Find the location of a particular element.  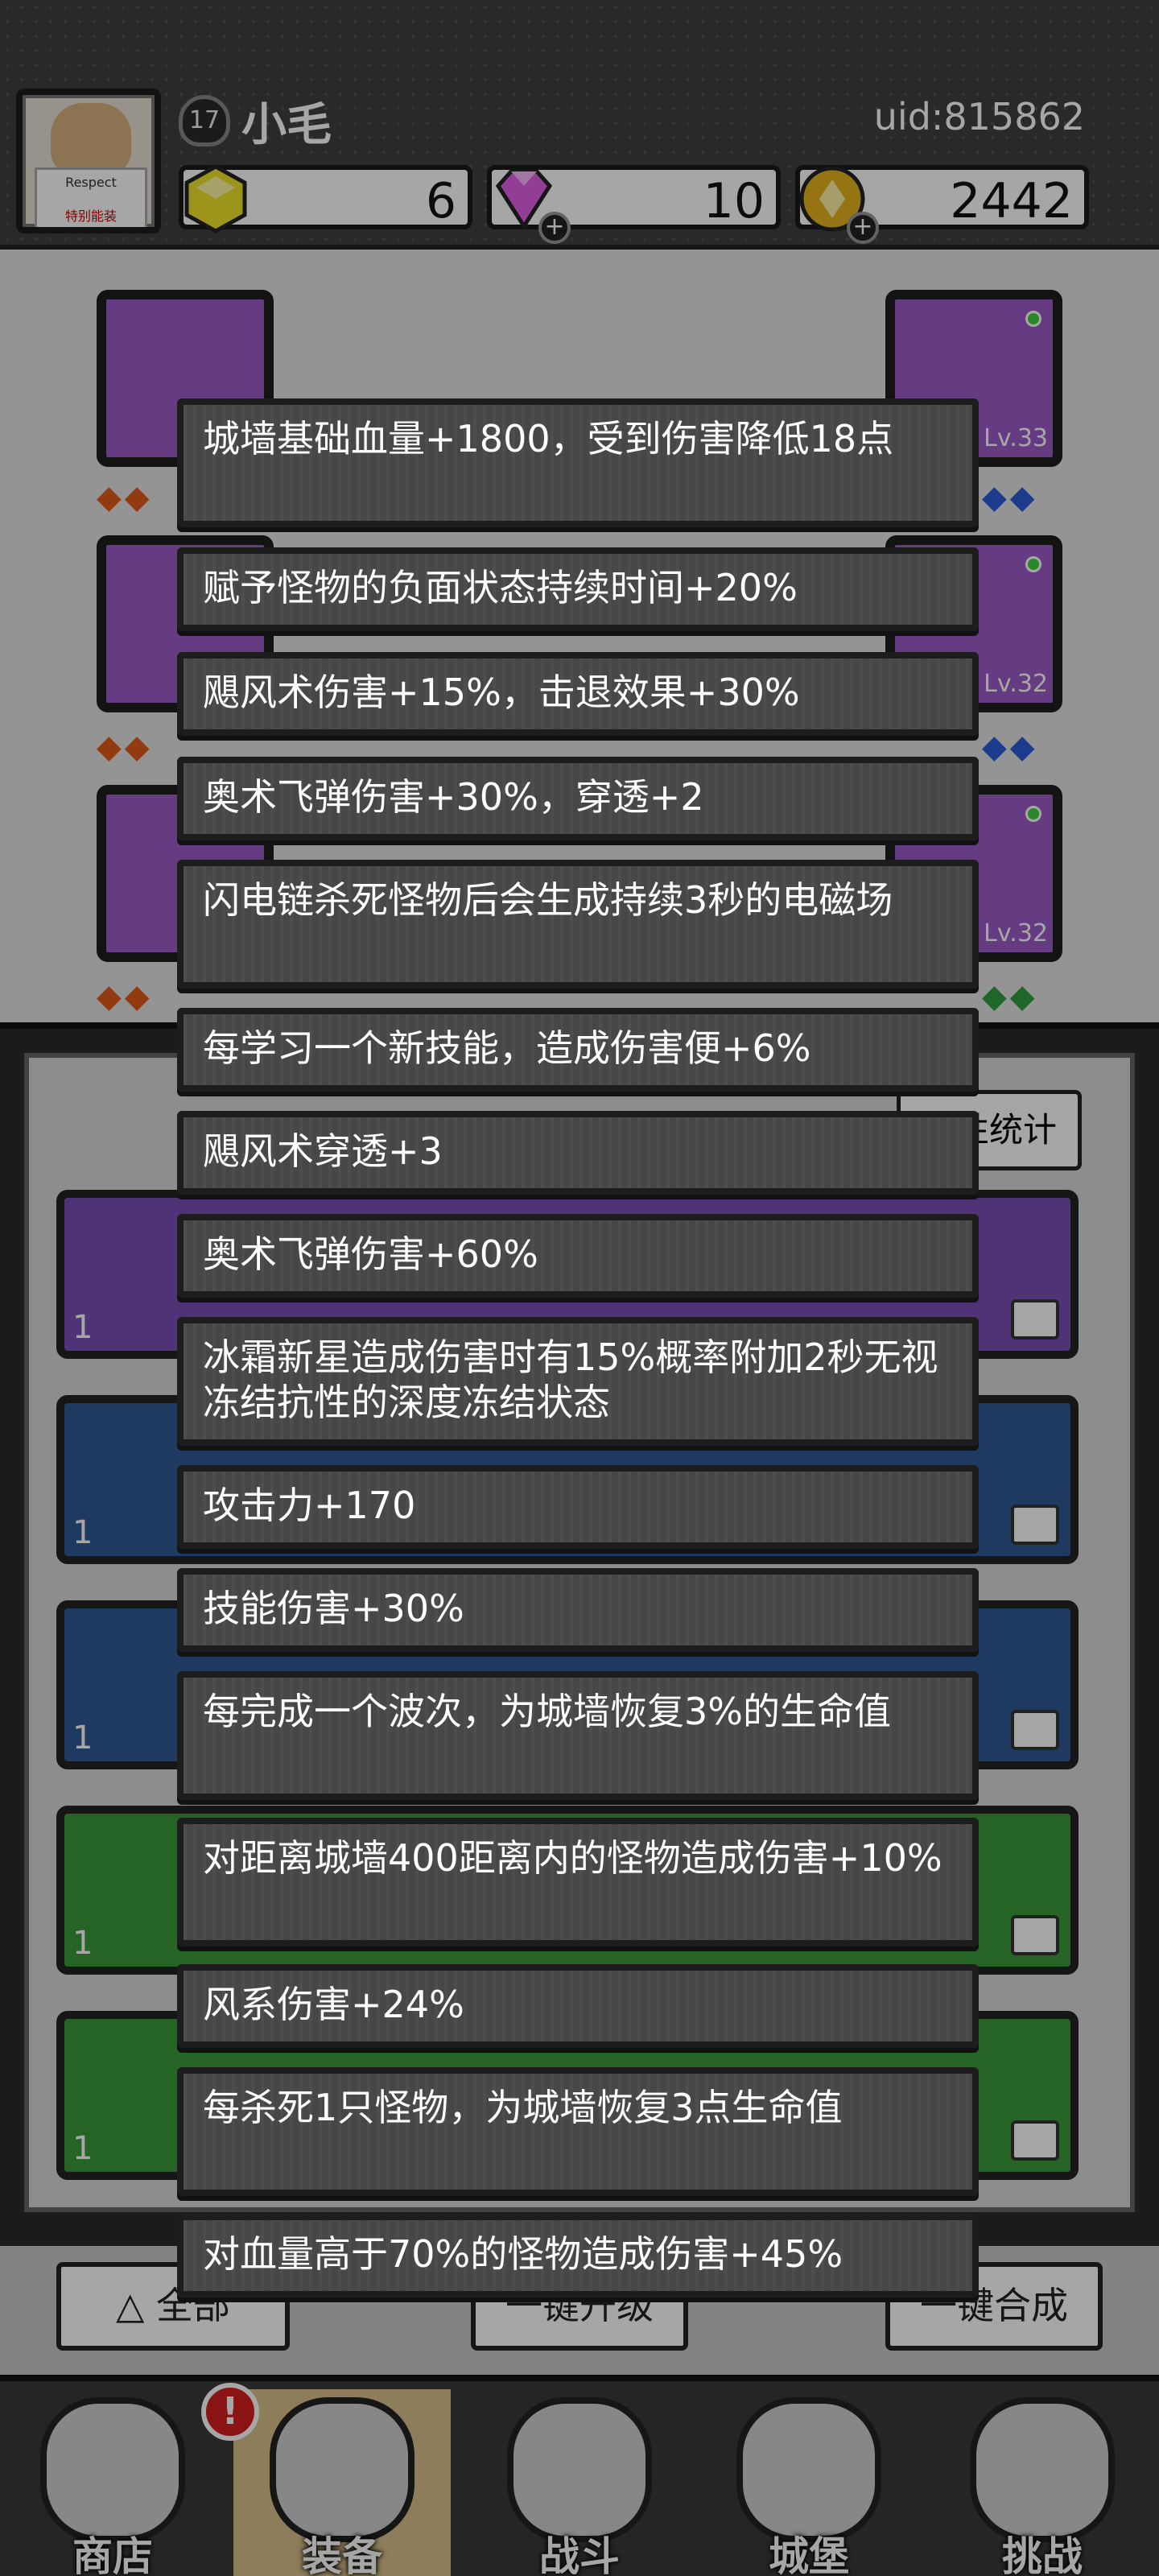

tooltip-attribute: 奥术飞弹伤害+30%，穿透+2 is located at coordinates (578, 798).